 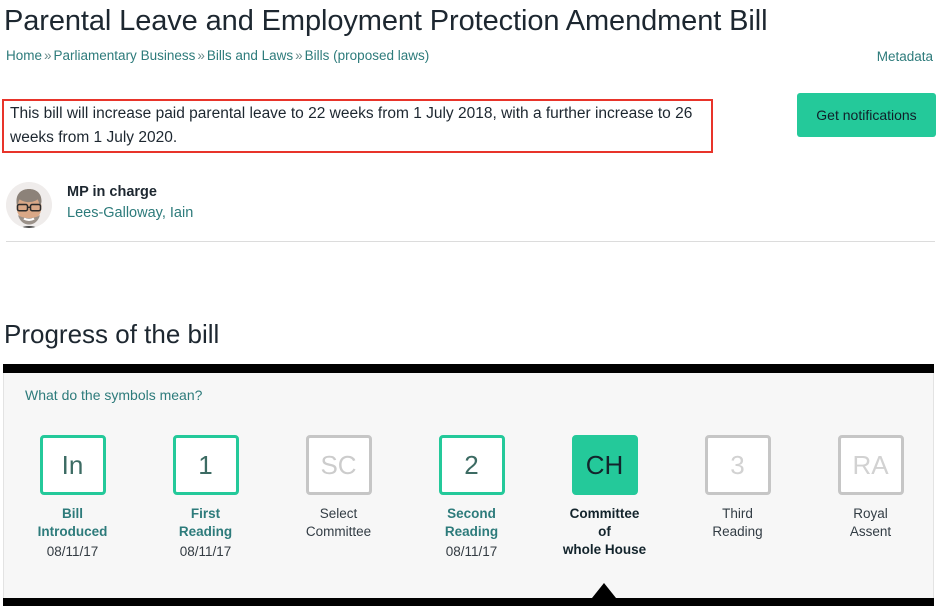 I want to click on step-label: Committee of whole House, so click(x=604, y=532).